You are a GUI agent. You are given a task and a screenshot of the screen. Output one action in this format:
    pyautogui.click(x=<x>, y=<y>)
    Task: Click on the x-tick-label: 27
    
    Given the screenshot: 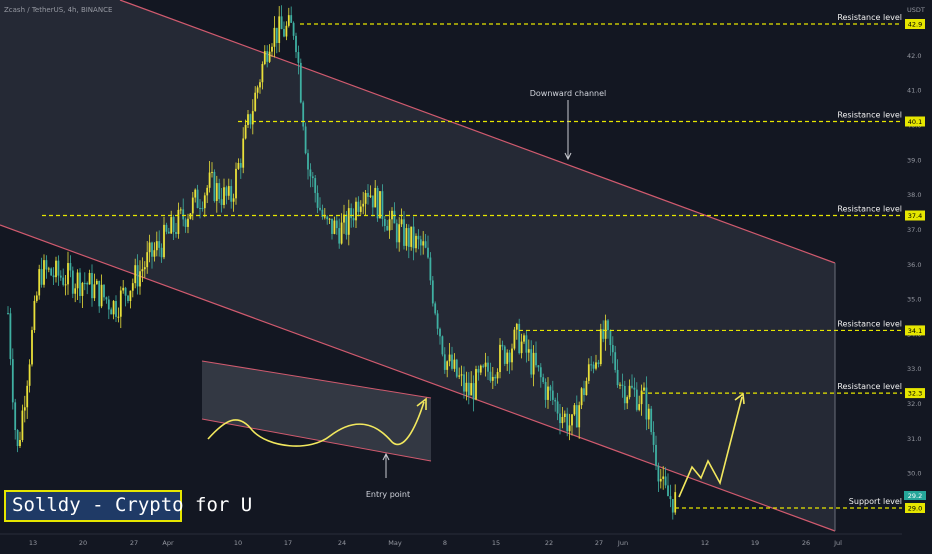 What is the action you would take?
    pyautogui.click(x=134, y=543)
    